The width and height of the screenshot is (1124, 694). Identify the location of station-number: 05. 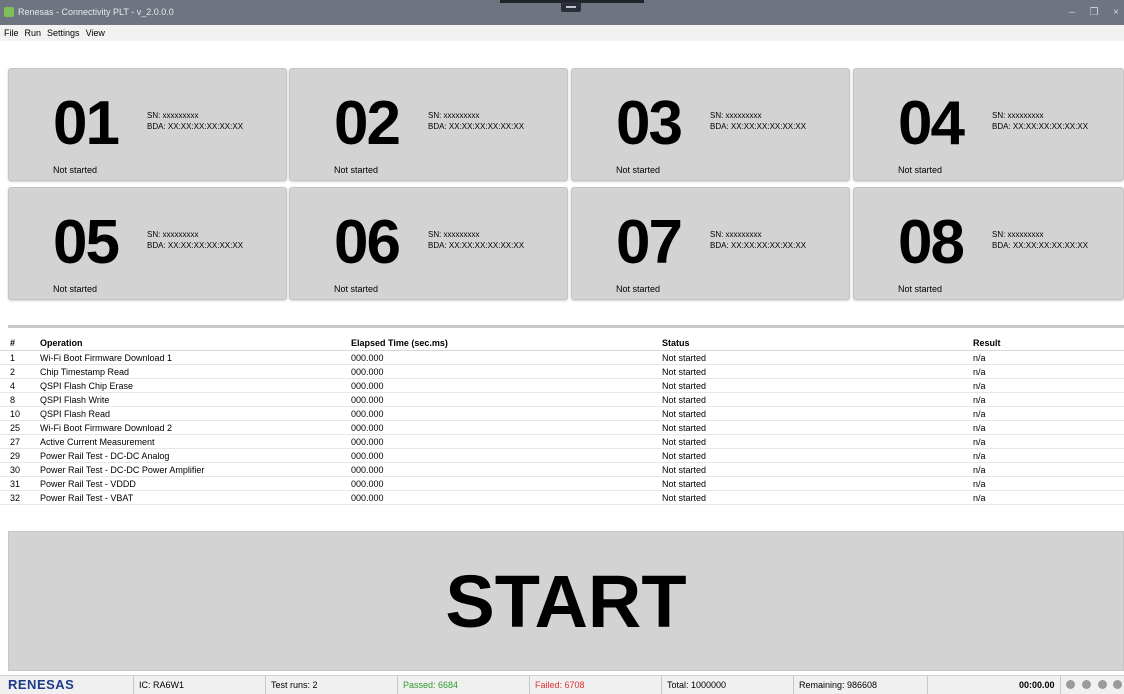
(86, 242).